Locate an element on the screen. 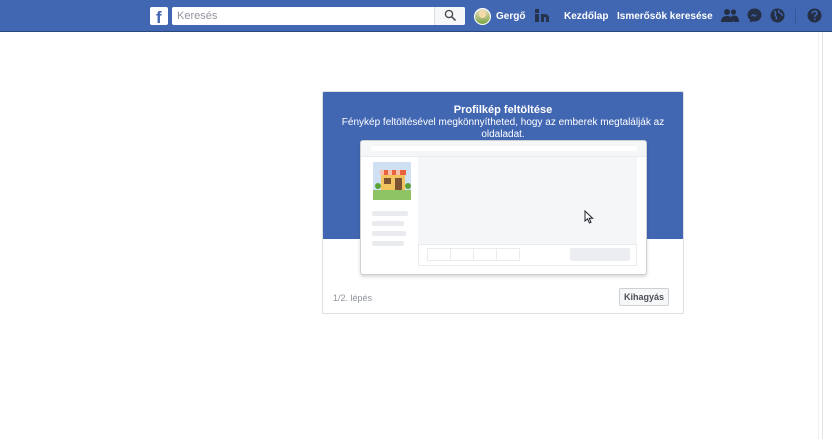  facebook-logo-letter: f is located at coordinates (159, 16).